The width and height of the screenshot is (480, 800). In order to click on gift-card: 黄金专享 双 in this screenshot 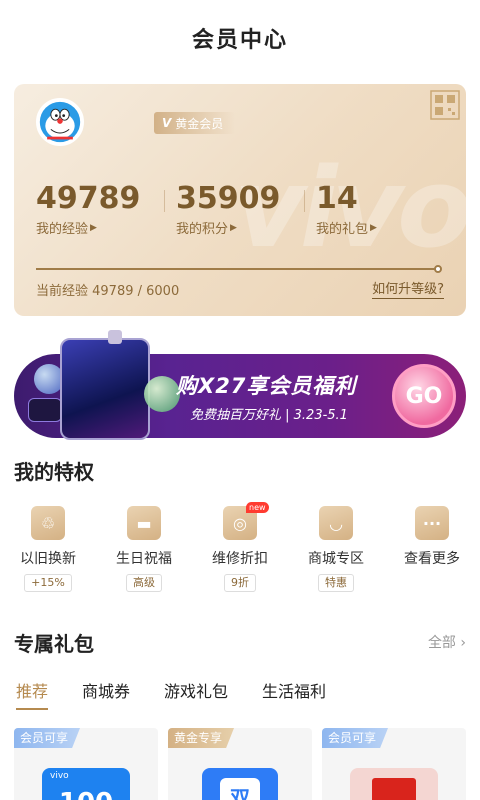, I will do `click(240, 764)`.